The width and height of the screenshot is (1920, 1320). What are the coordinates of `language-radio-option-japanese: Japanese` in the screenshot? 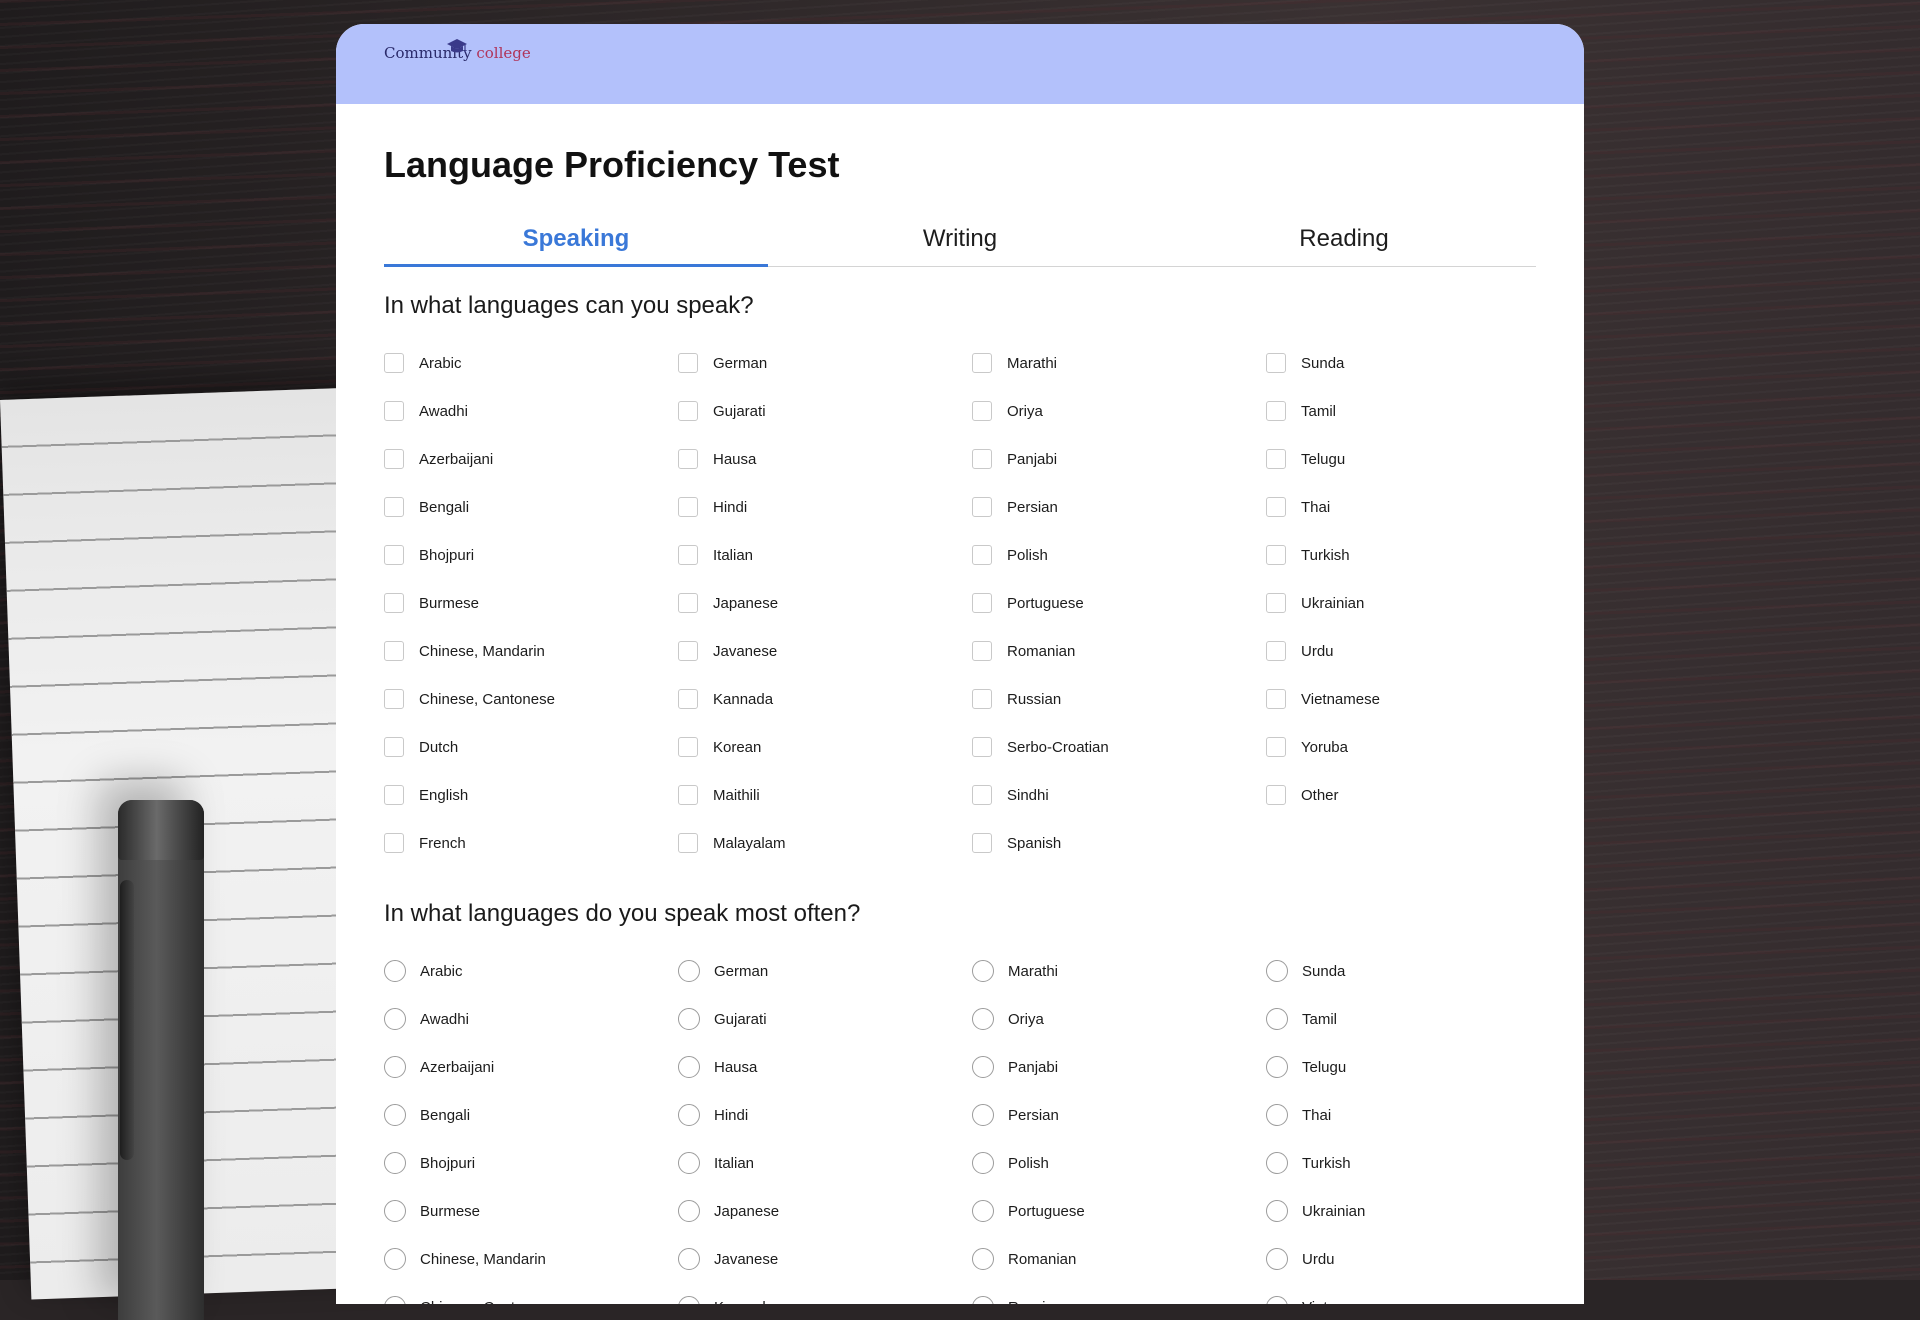 It's located at (825, 1211).